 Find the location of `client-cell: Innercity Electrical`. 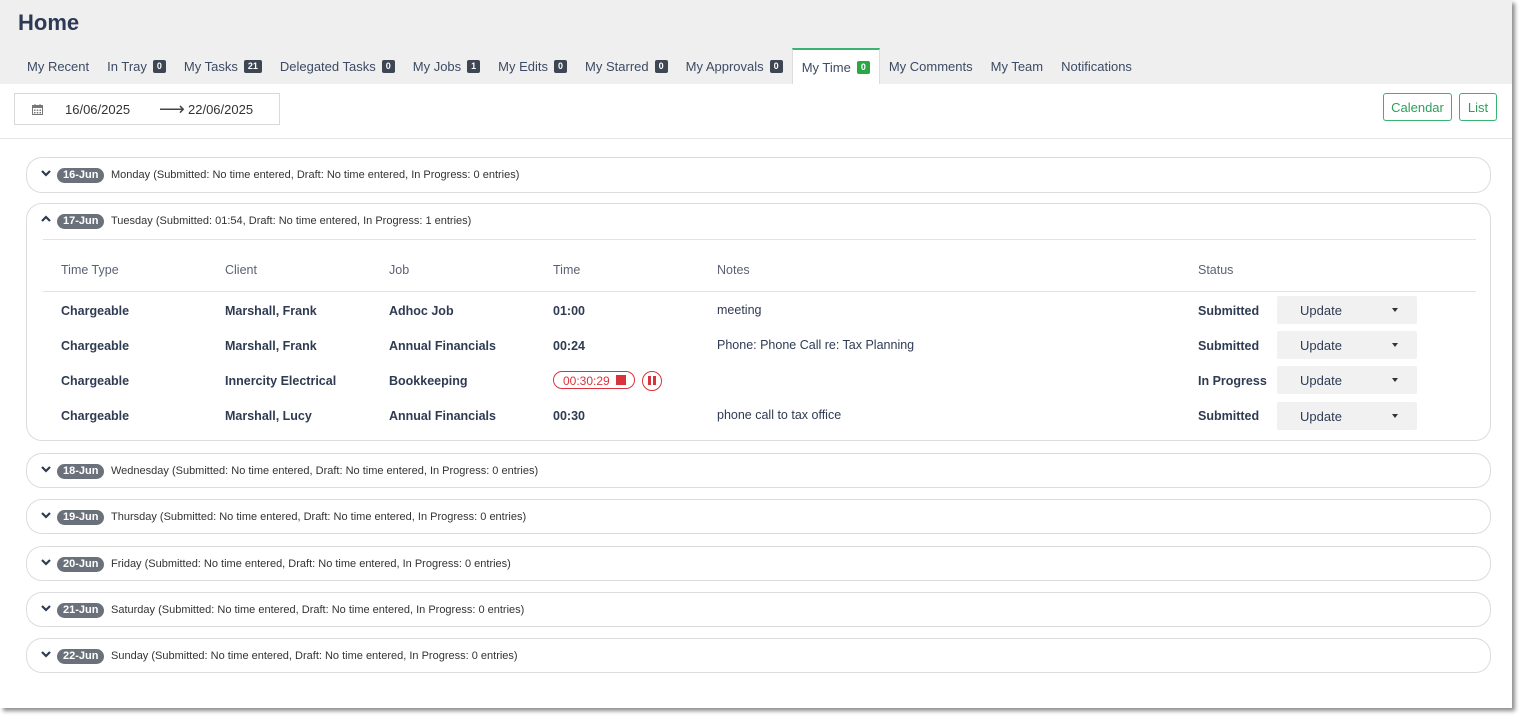

client-cell: Innercity Electrical is located at coordinates (281, 381).